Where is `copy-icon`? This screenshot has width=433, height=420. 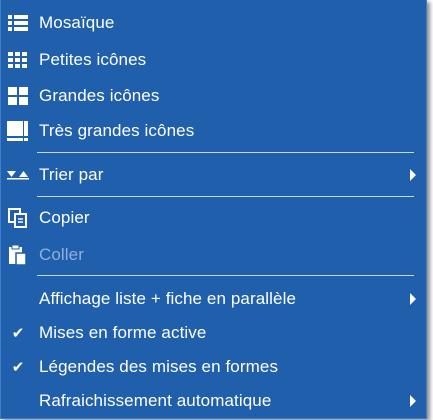 copy-icon is located at coordinates (18, 218).